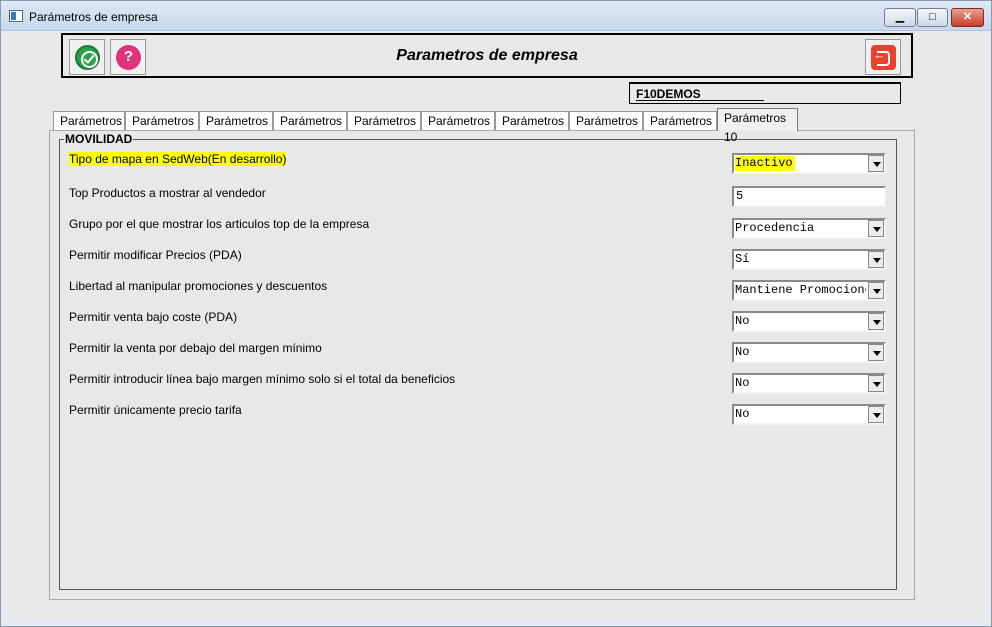  What do you see at coordinates (809, 352) in the screenshot?
I see `margen-minimo-select: No` at bounding box center [809, 352].